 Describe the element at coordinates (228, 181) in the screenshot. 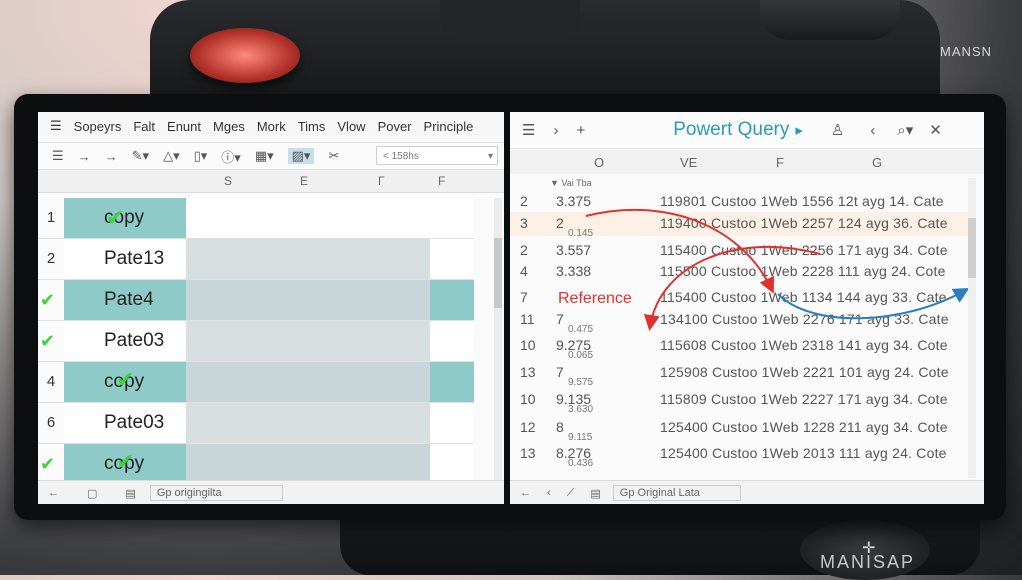

I see `column-label: S` at that location.